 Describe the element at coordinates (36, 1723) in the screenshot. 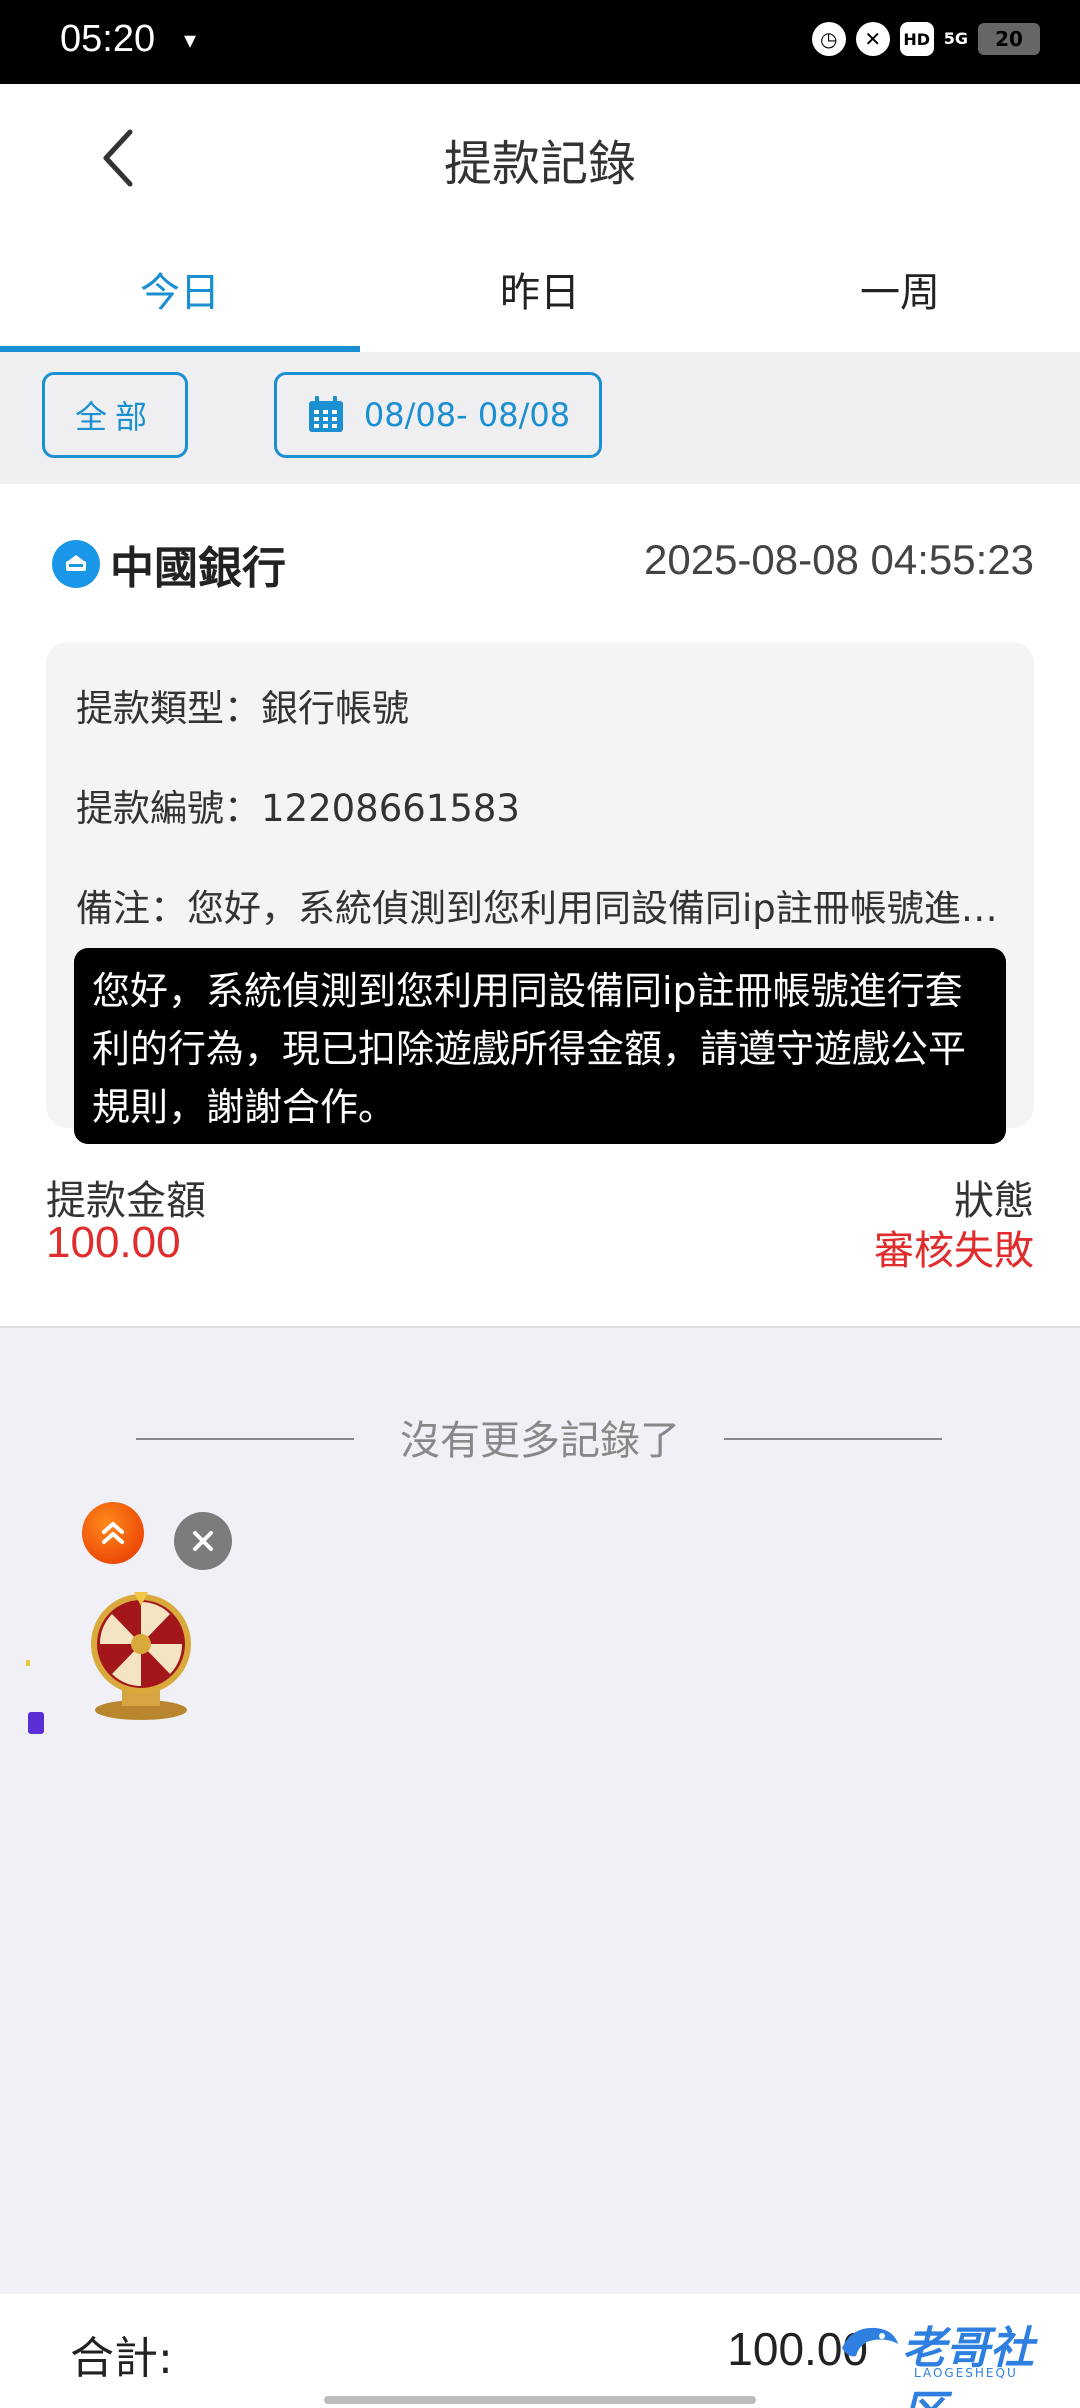

I see `side-tab-icon` at that location.